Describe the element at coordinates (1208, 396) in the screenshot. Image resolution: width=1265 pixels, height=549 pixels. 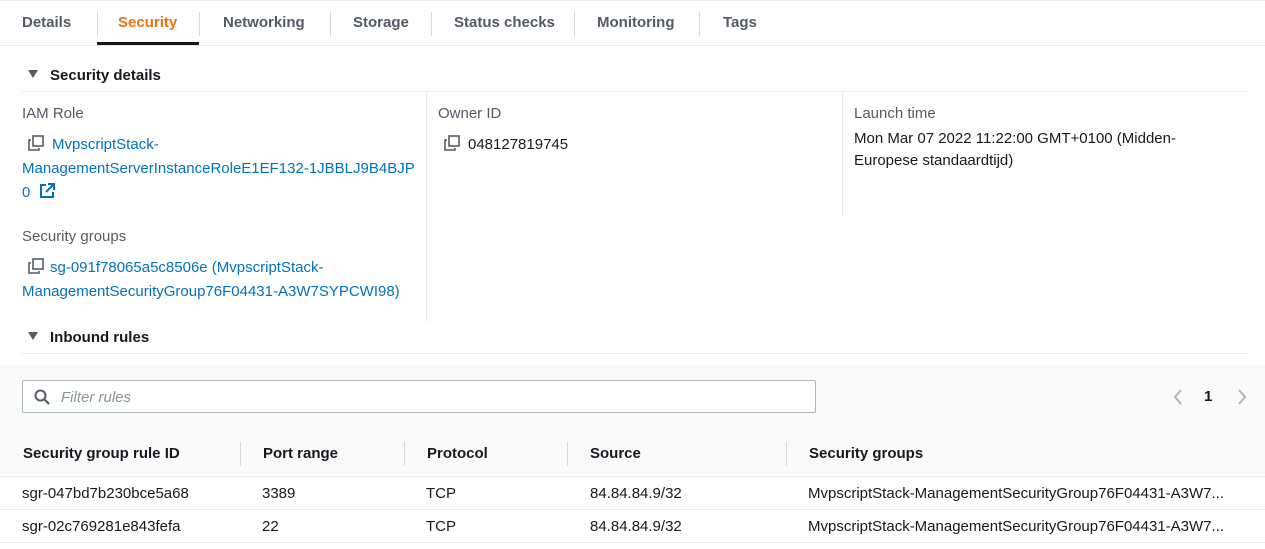
I see `page-number: 1` at that location.